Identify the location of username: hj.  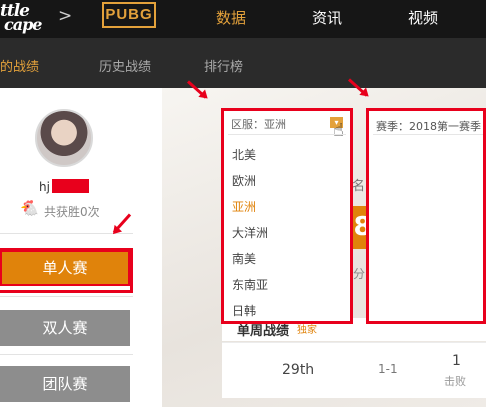
(44, 187).